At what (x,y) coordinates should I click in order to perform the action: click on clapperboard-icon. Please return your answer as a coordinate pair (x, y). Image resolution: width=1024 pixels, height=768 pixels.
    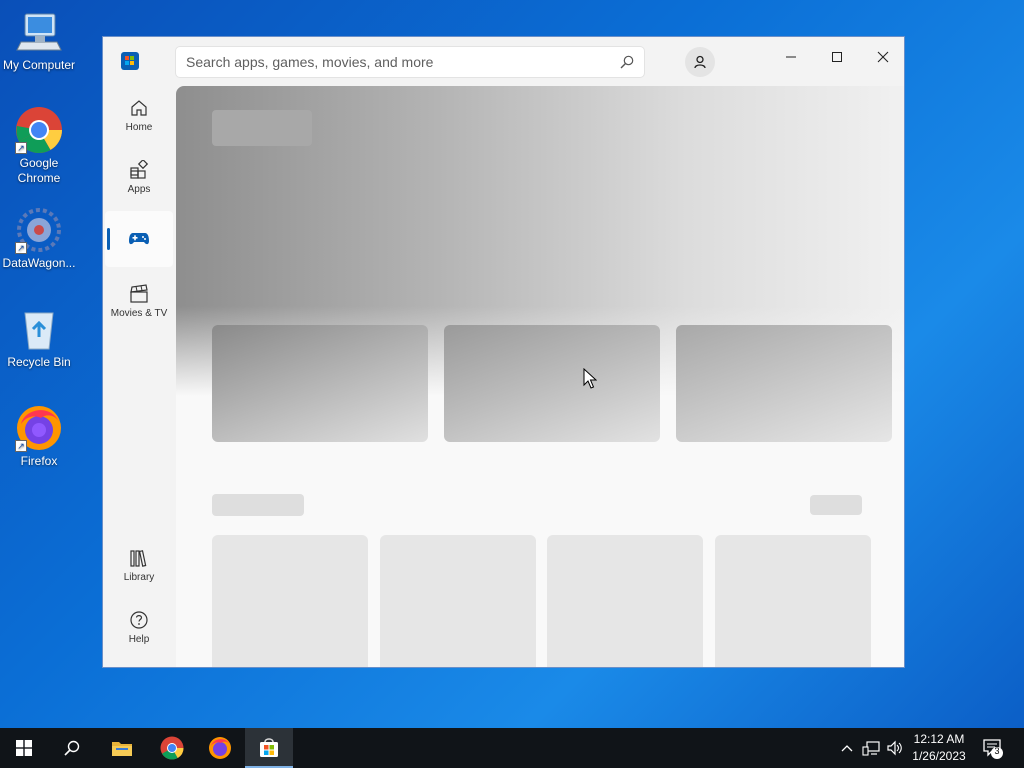
    Looking at the image, I should click on (139, 293).